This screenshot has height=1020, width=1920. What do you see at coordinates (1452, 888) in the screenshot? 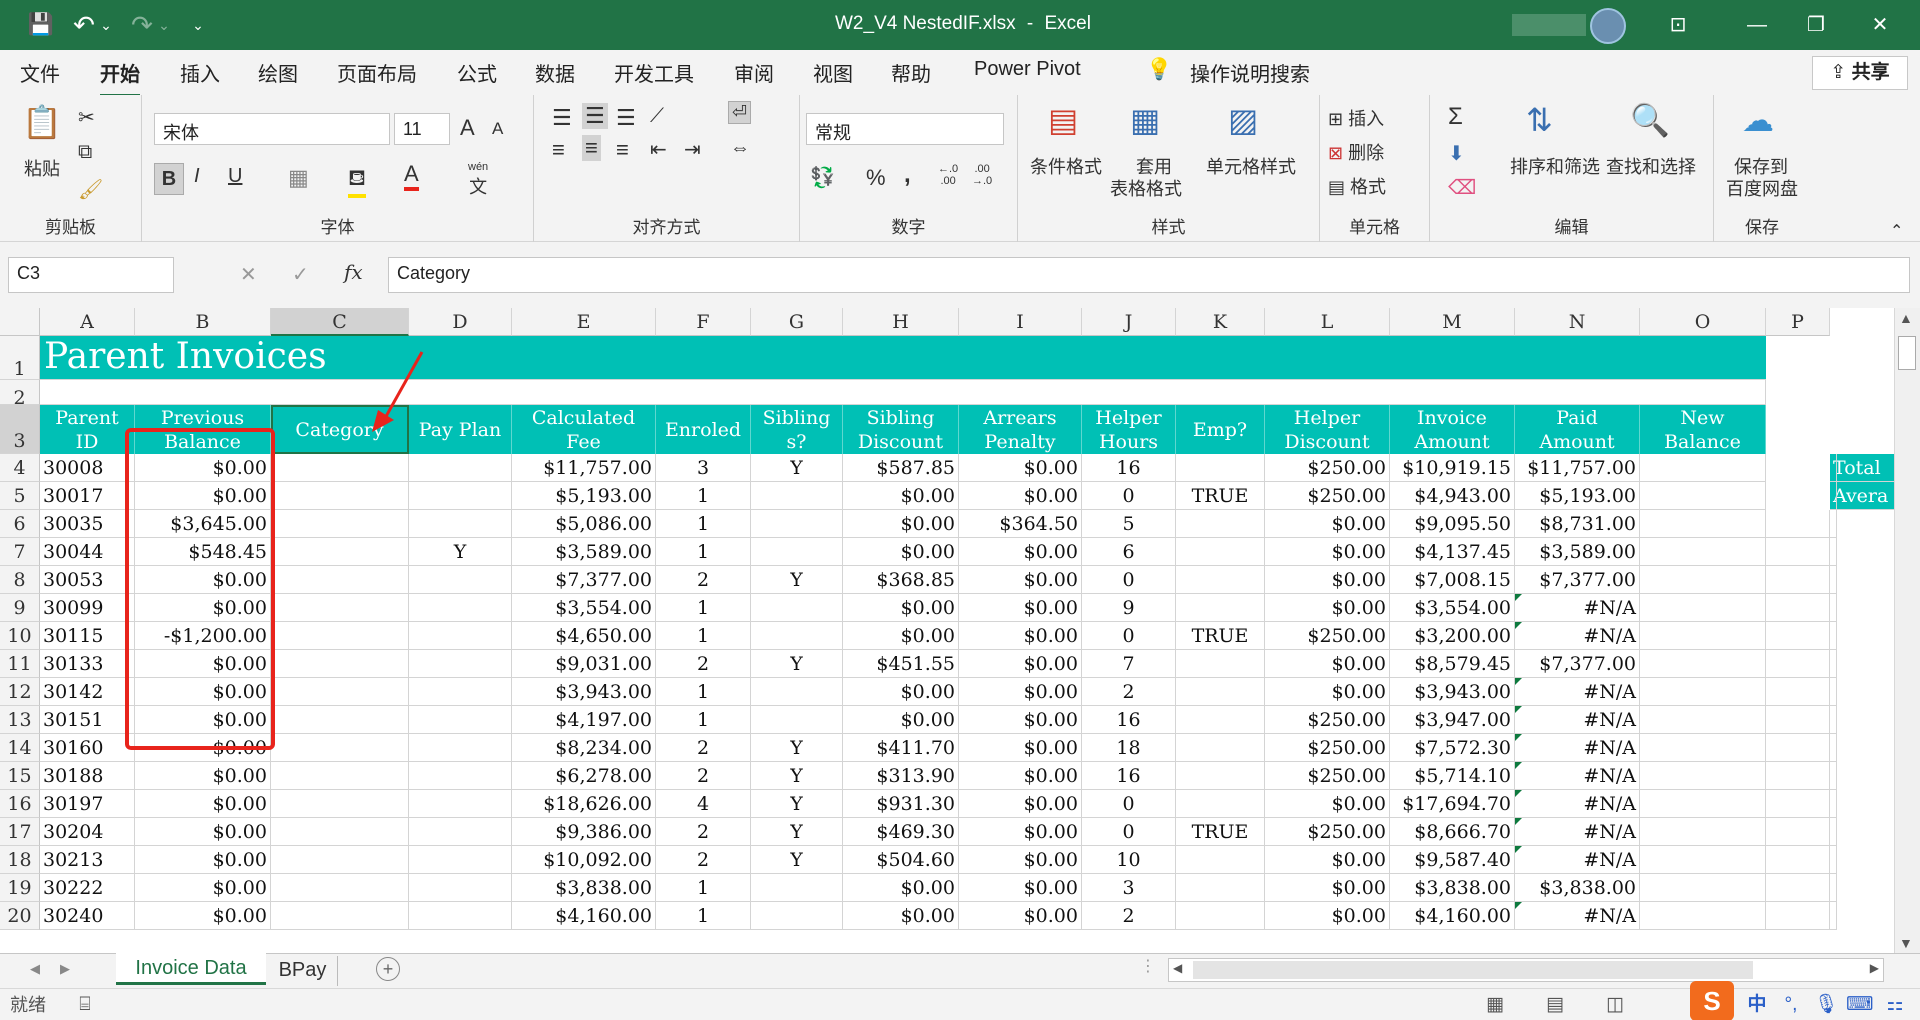
I see `cell-m19: $3,838.00` at bounding box center [1452, 888].